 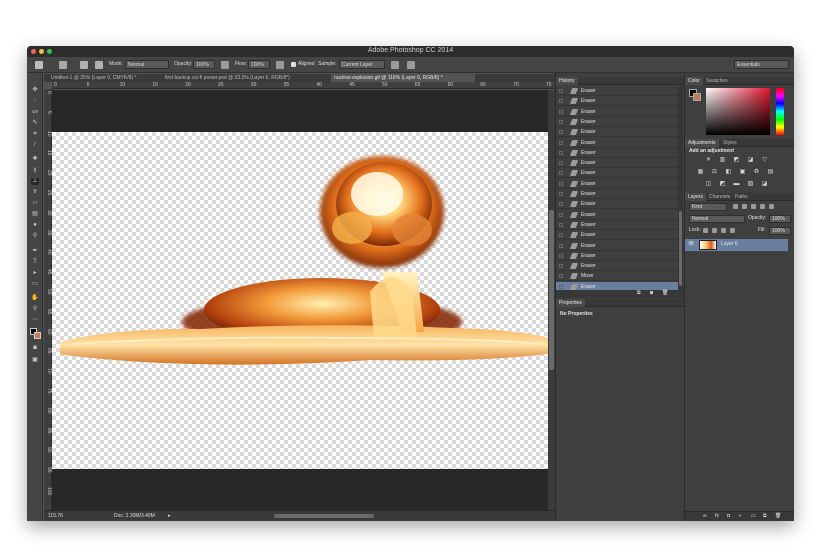 What do you see at coordinates (35, 273) in the screenshot?
I see `path-selection-tool-icon: ▸` at bounding box center [35, 273].